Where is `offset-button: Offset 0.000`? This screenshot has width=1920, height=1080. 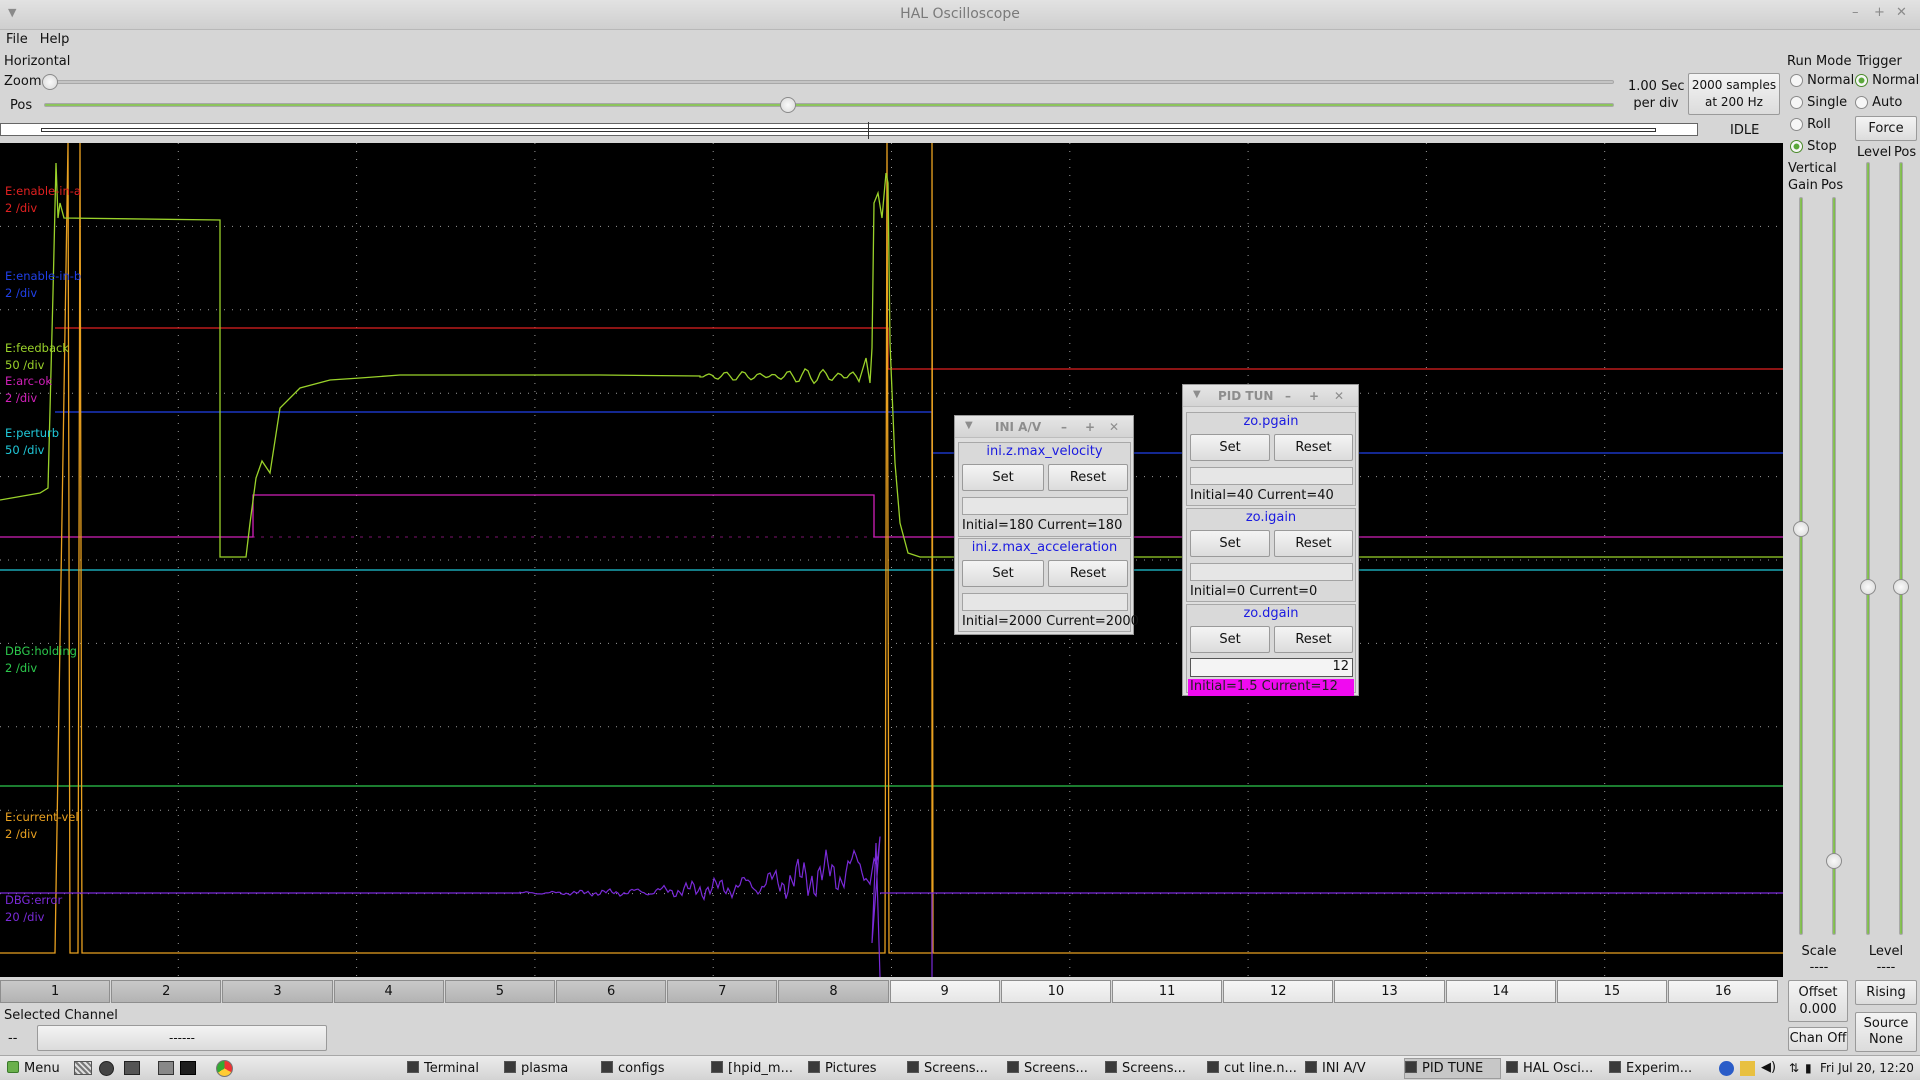
offset-button: Offset 0.000 is located at coordinates (1818, 1001).